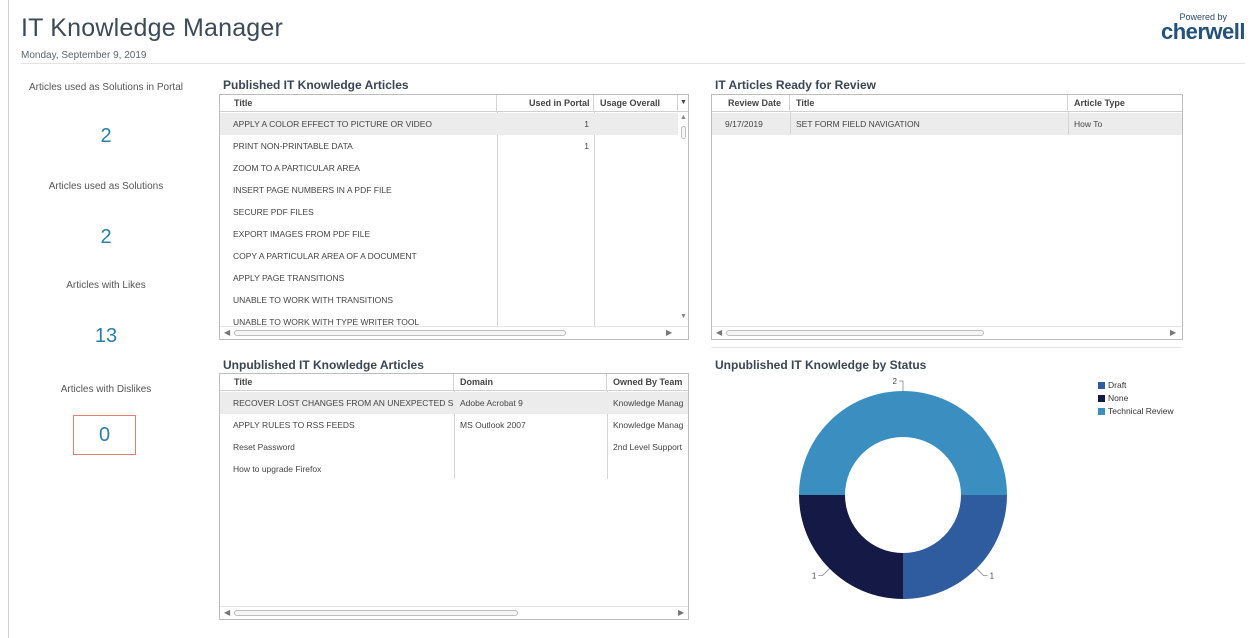 The image size is (1253, 638). I want to click on kpi-likes-value: 13, so click(106, 336).